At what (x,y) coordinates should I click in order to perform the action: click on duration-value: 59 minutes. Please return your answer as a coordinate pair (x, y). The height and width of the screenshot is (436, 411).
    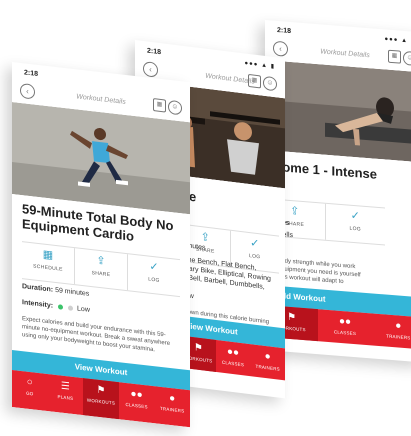
    Looking at the image, I should click on (72, 292).